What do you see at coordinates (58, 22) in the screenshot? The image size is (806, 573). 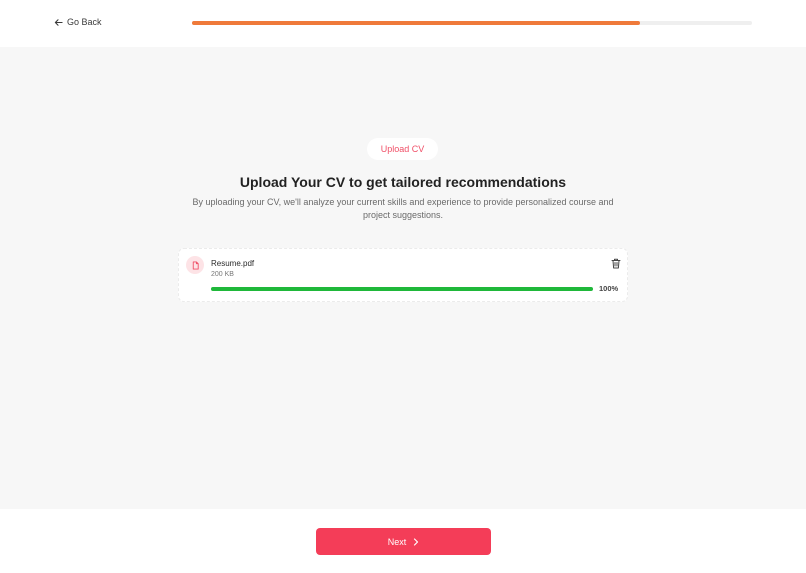 I see `arrow-left-icon` at bounding box center [58, 22].